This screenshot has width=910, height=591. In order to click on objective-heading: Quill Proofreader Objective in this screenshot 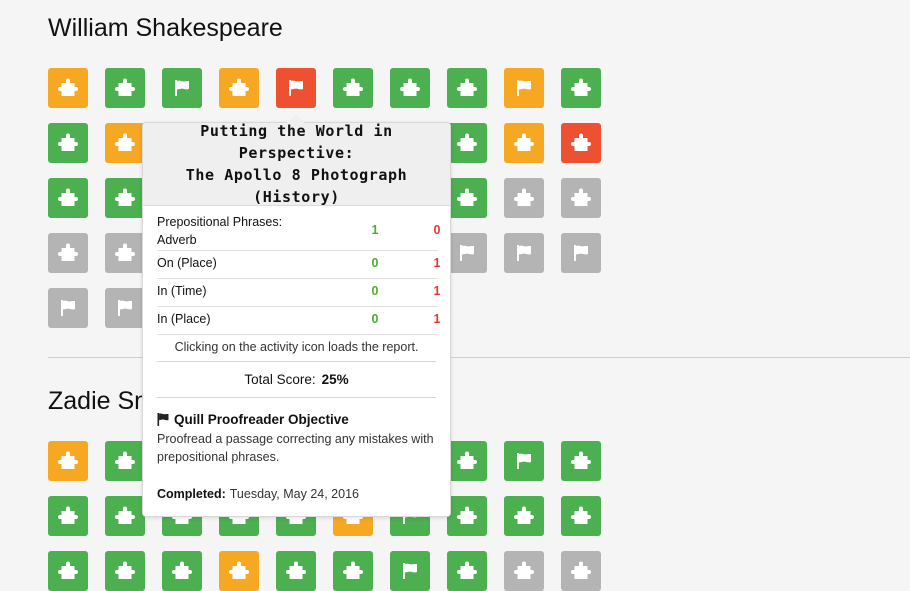, I will do `click(253, 419)`.